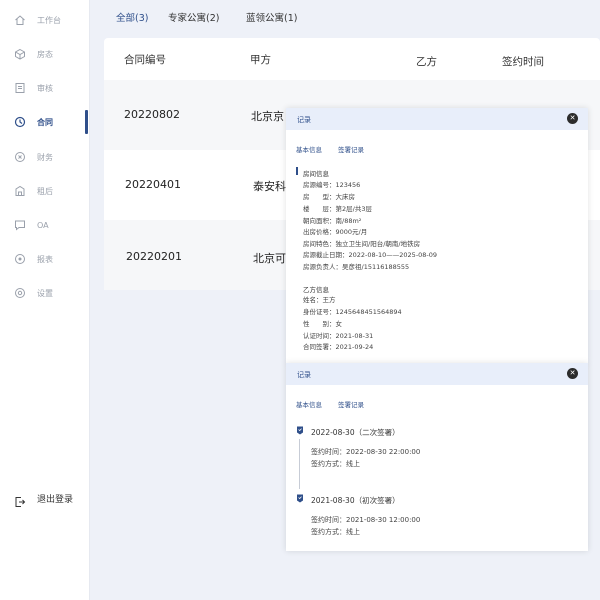  I want to click on sidebar-item-contract: 合同, so click(45, 122).